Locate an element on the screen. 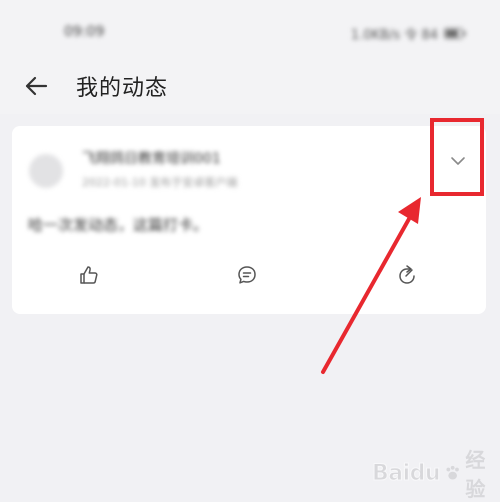  status-bar: 09:09 1.0KB/s 令 84 is located at coordinates (250, 29).